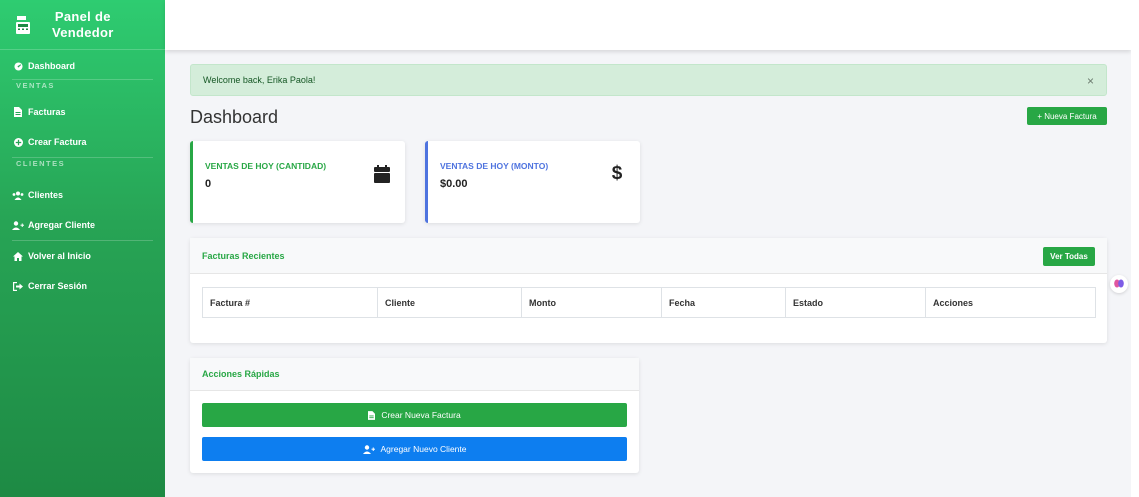 This screenshot has width=1139, height=497. What do you see at coordinates (59, 256) in the screenshot?
I see `sidebar-item-label: Volver al Inicio` at bounding box center [59, 256].